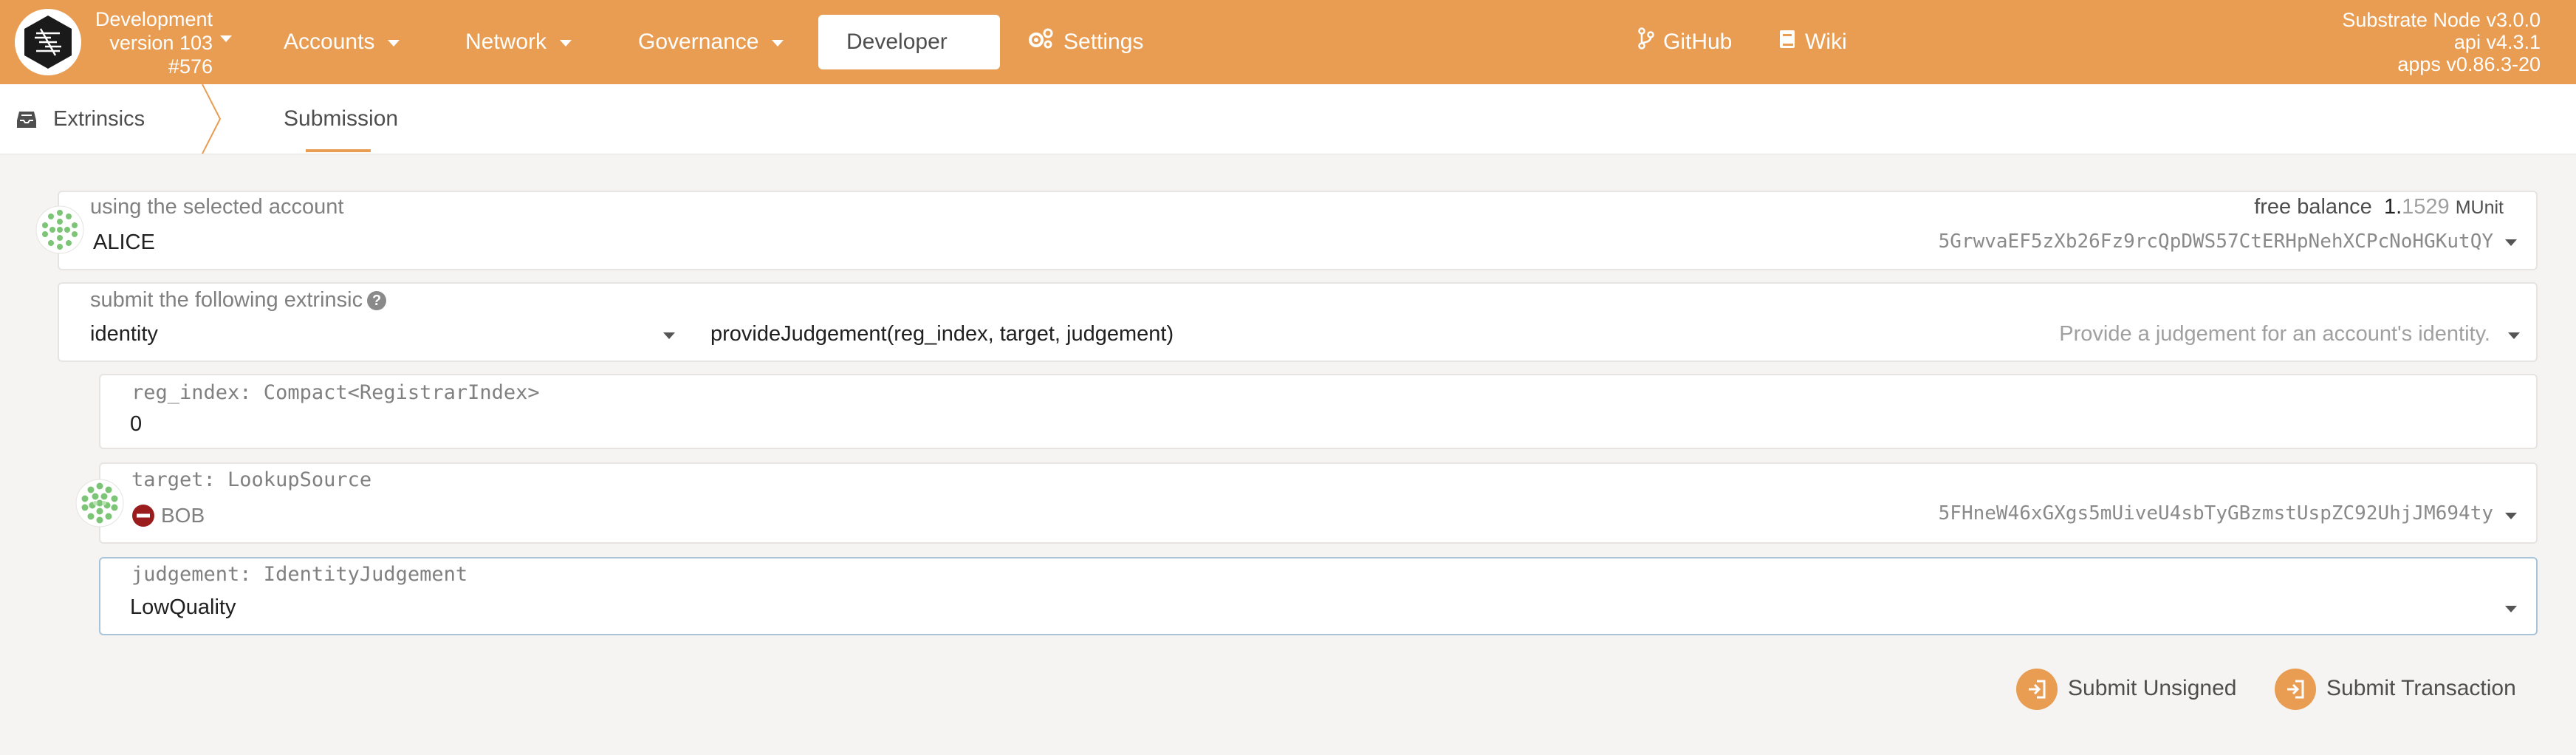  I want to click on section-extrinsics: Extrinsics, so click(80, 119).